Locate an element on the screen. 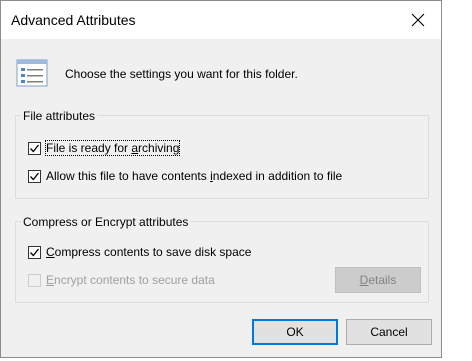 Image resolution: width=472 pixels, height=361 pixels. close-button is located at coordinates (418, 20).